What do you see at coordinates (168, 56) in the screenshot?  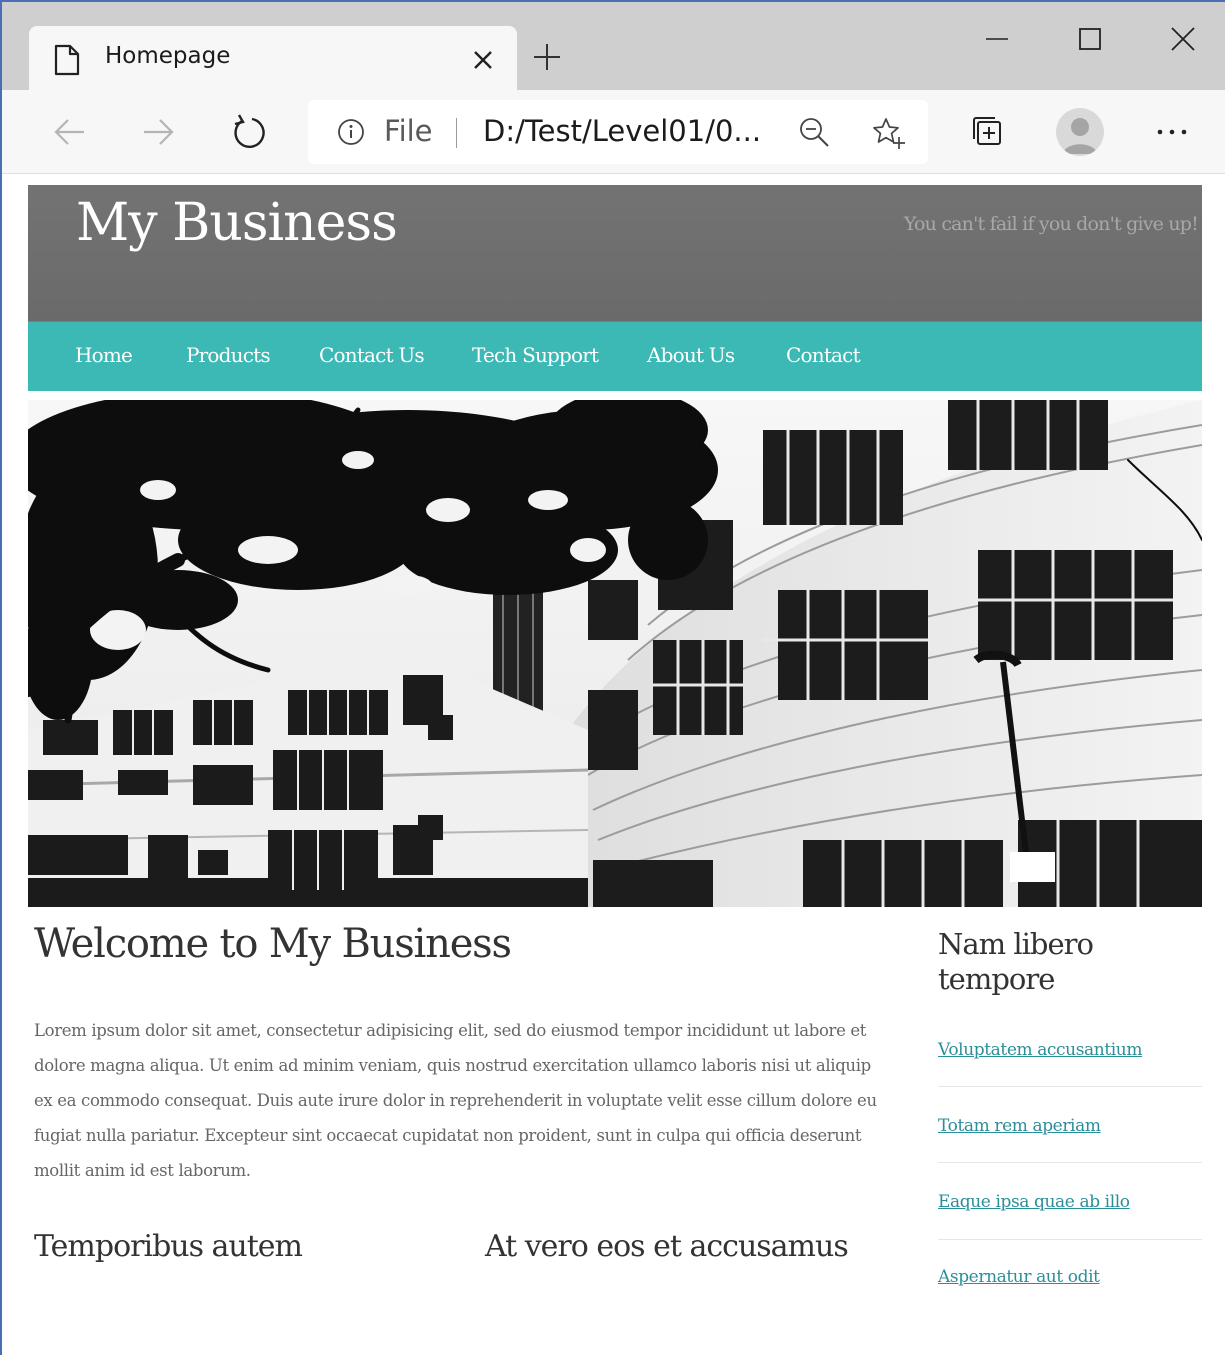 I see `tab-title: Homepage` at bounding box center [168, 56].